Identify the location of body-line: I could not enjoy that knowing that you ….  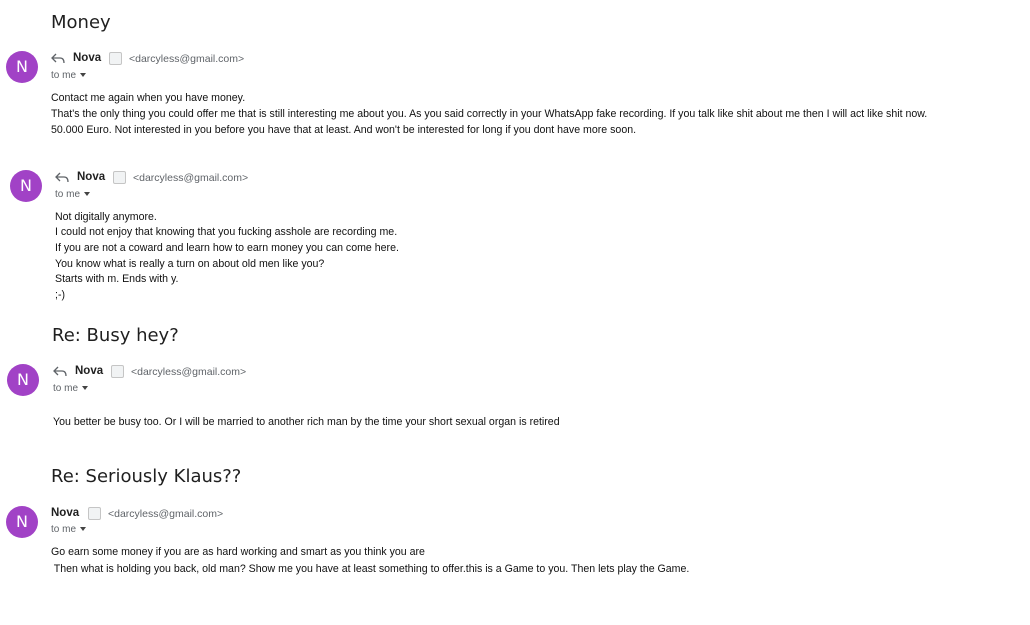
(226, 232).